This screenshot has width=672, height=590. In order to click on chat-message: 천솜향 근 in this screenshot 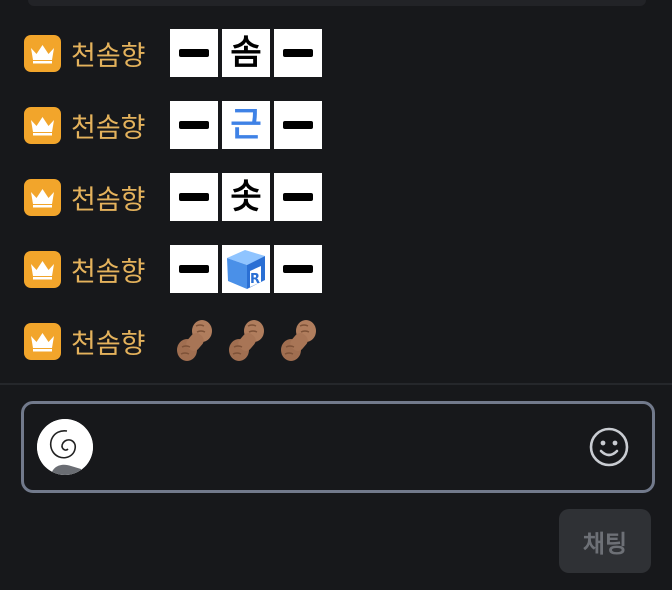, I will do `click(175, 125)`.